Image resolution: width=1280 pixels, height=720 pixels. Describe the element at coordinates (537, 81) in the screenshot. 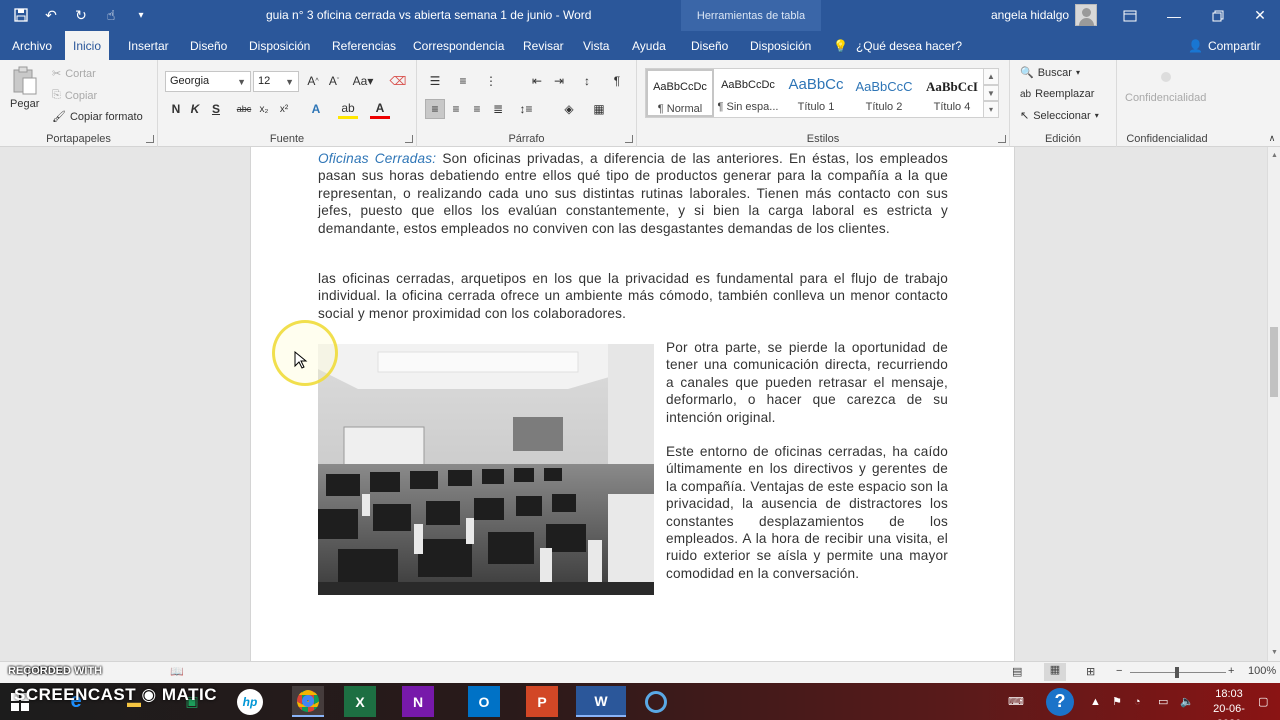

I see `decrease-indent-icon: ⇤` at that location.